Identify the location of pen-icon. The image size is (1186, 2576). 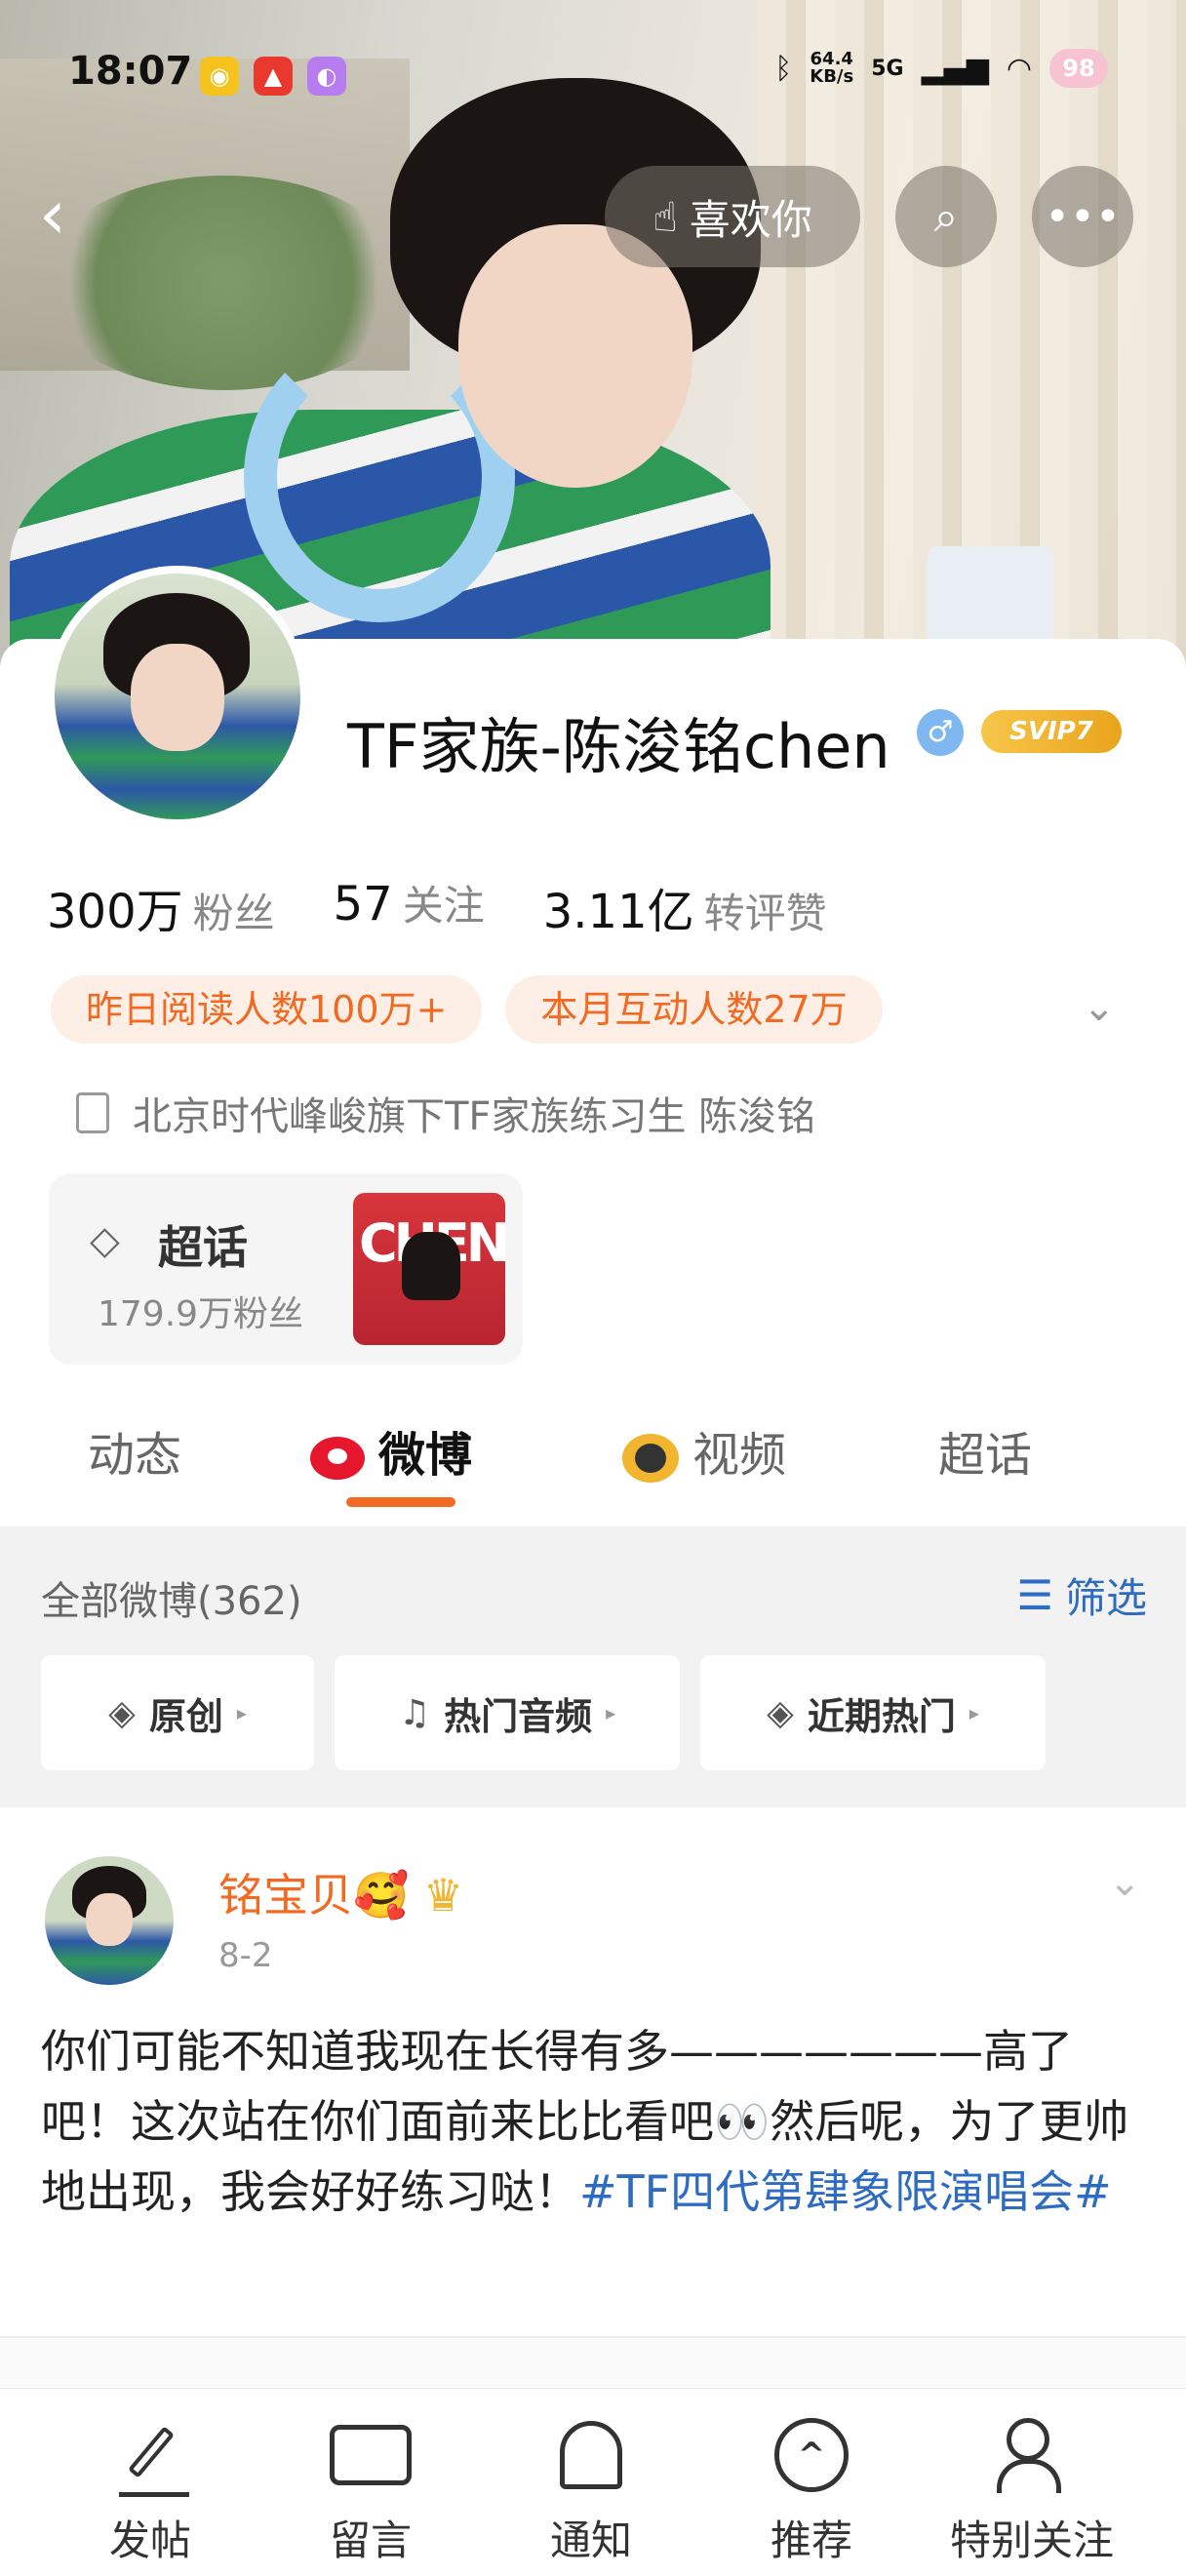
(154, 2460).